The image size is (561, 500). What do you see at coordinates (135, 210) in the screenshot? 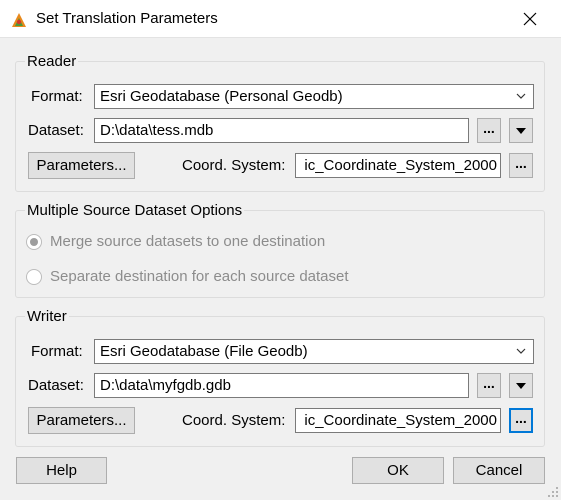
I see `multi-source-group-label: Multiple Source Dataset Options` at bounding box center [135, 210].